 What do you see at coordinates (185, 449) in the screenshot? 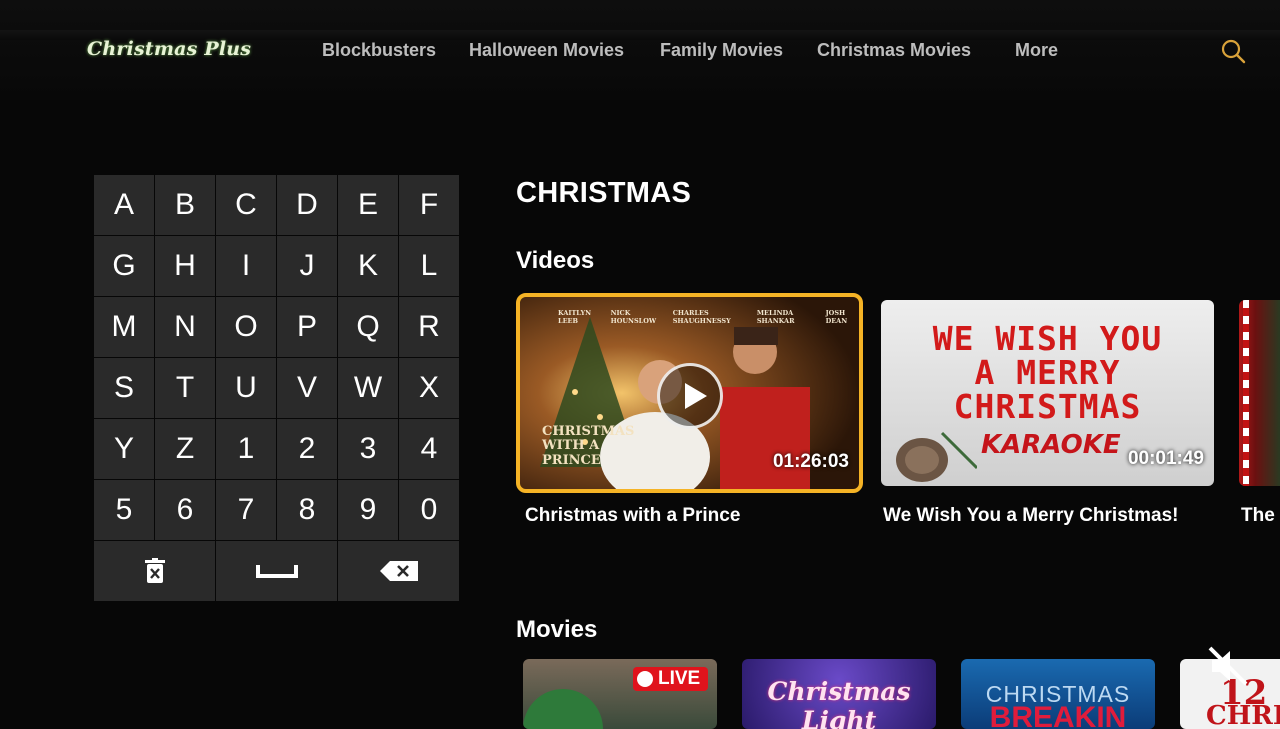
I see `key-z: Z` at bounding box center [185, 449].